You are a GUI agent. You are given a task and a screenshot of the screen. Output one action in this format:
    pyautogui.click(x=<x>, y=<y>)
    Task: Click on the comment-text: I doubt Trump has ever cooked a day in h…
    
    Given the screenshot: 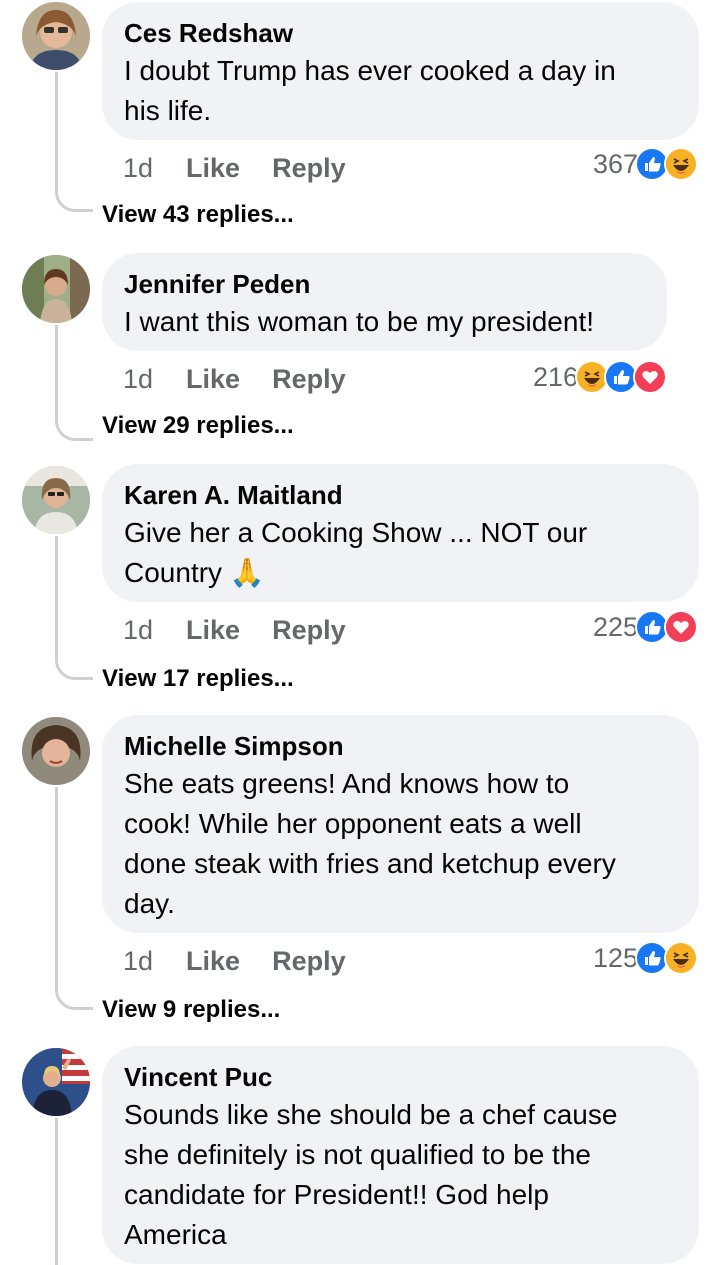 What is the action you would take?
    pyautogui.click(x=370, y=90)
    